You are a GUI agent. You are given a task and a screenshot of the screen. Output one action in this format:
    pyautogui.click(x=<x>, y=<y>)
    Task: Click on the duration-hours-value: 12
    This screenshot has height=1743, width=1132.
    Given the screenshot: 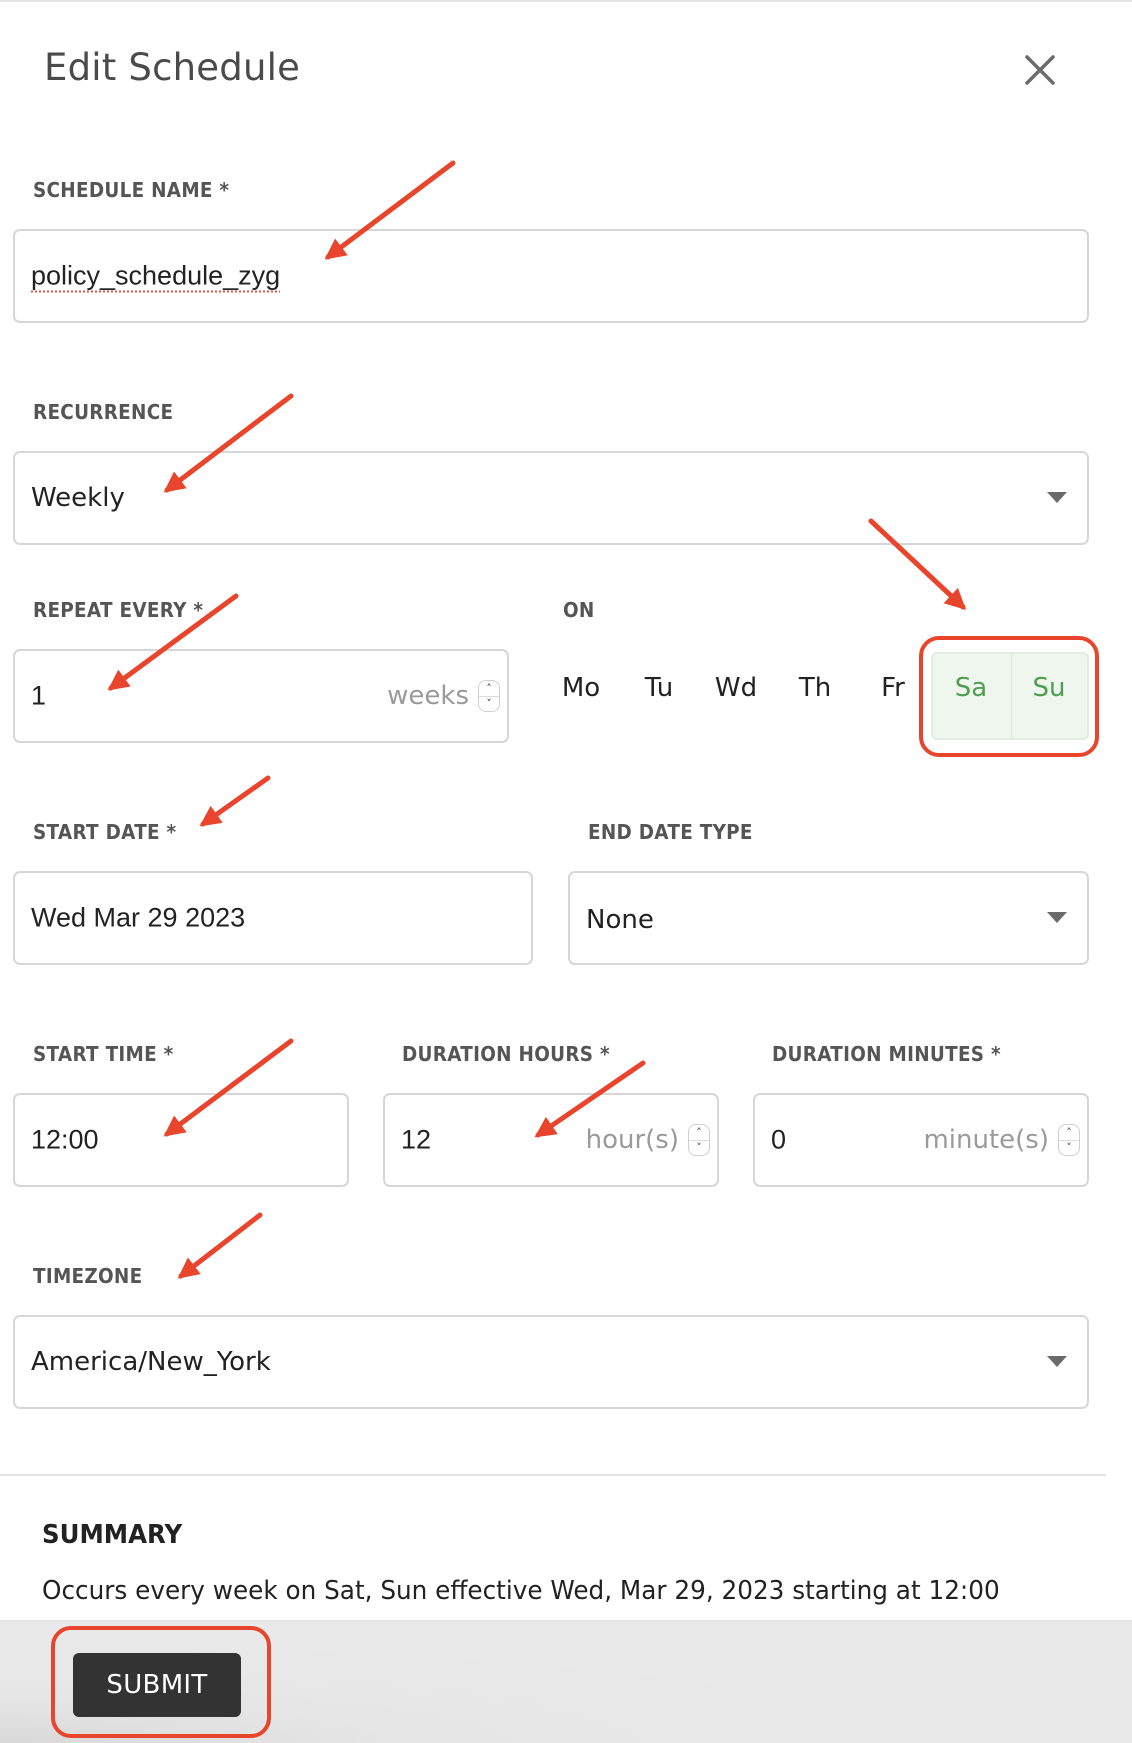 What is the action you would take?
    pyautogui.click(x=416, y=1139)
    